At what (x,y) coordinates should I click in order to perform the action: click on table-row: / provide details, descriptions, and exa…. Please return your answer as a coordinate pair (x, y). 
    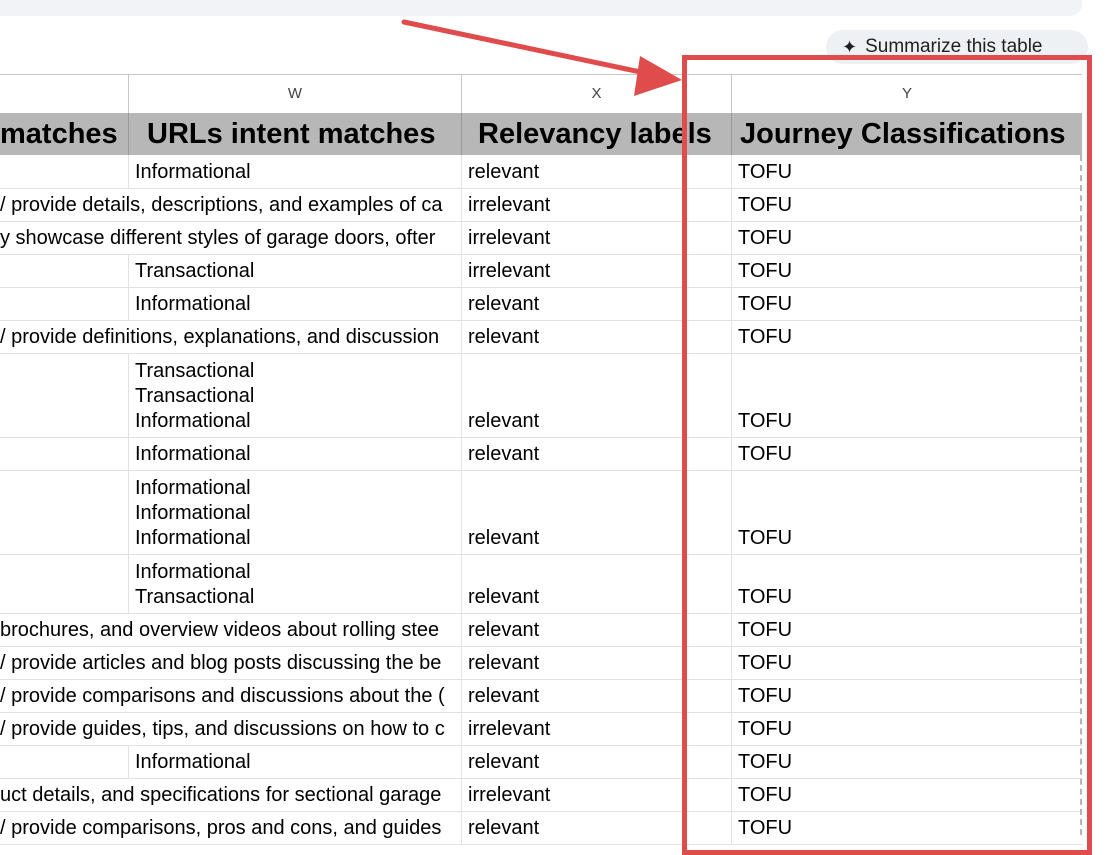
    Looking at the image, I should click on (541, 205).